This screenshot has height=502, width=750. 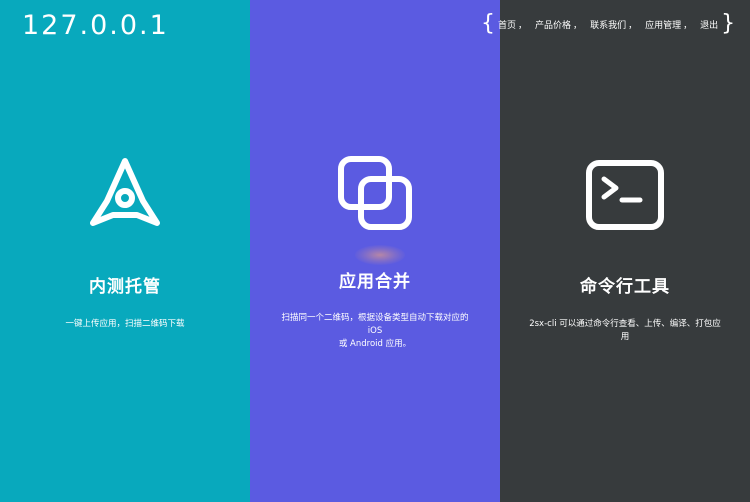 I want to click on rocket-icon, so click(x=125, y=192).